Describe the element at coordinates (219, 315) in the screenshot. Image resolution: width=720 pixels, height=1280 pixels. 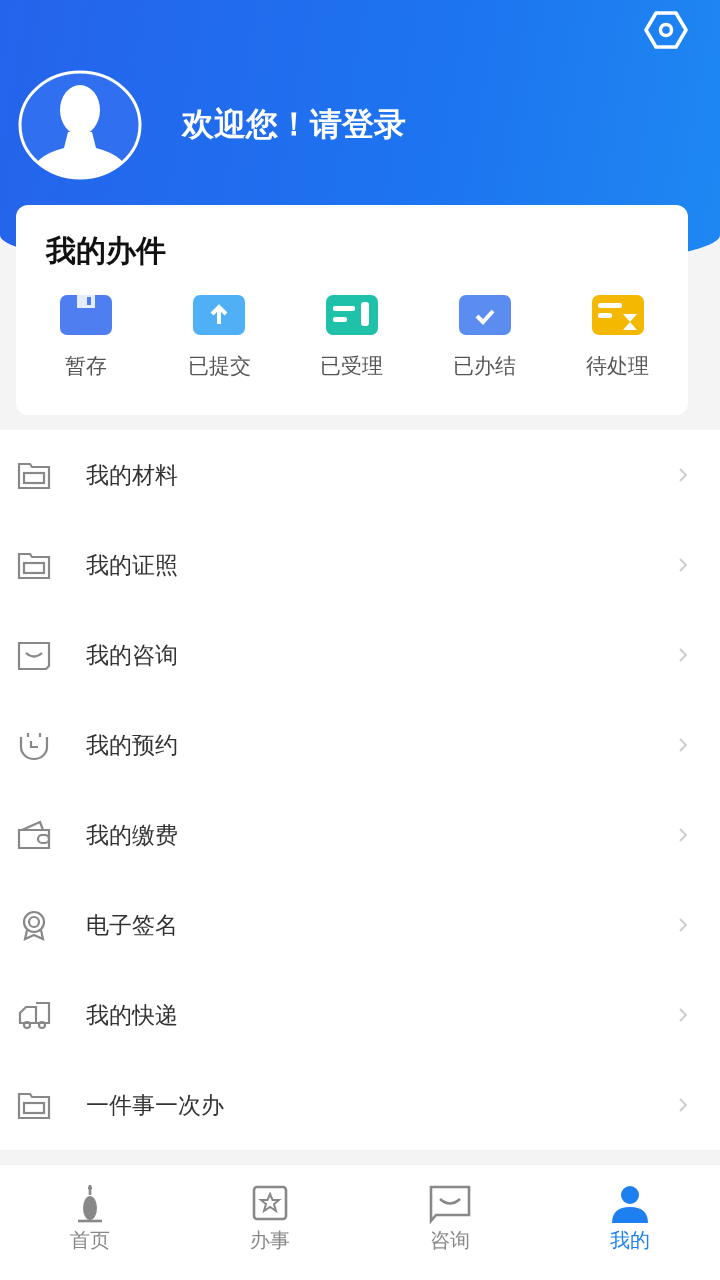
I see `upload-icon` at that location.